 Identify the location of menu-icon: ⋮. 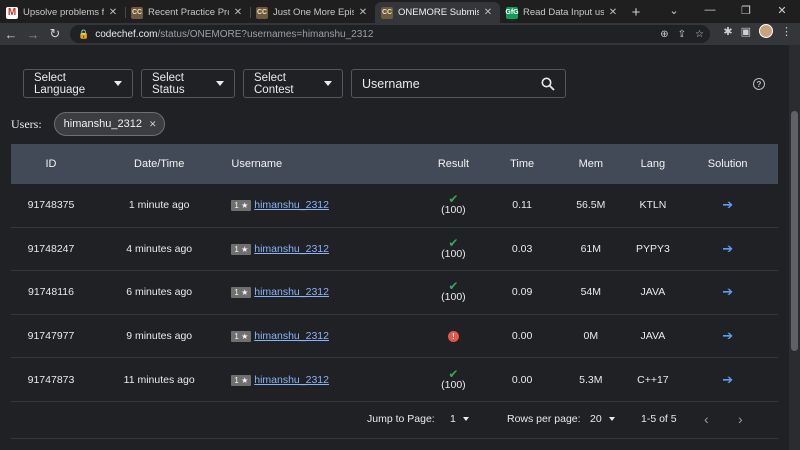
(786, 31).